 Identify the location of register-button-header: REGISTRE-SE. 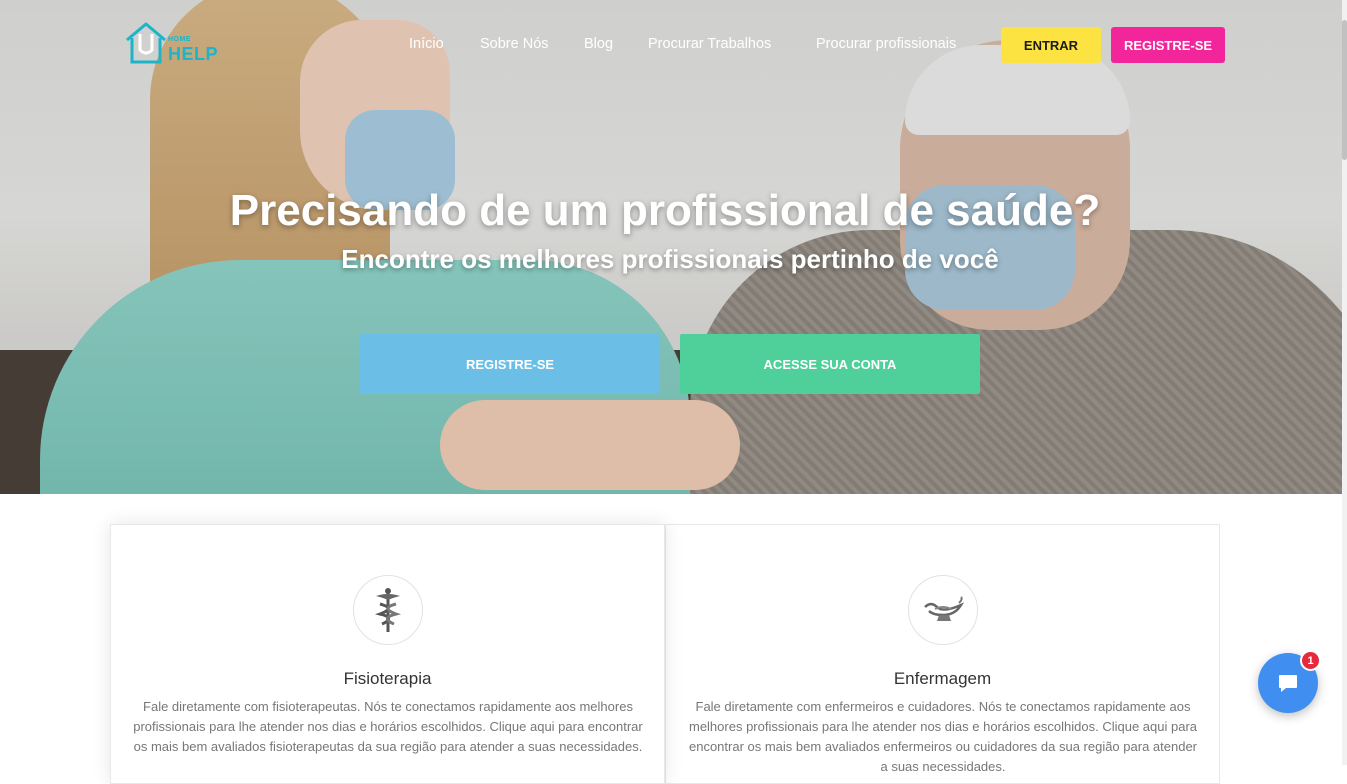
(1168, 45).